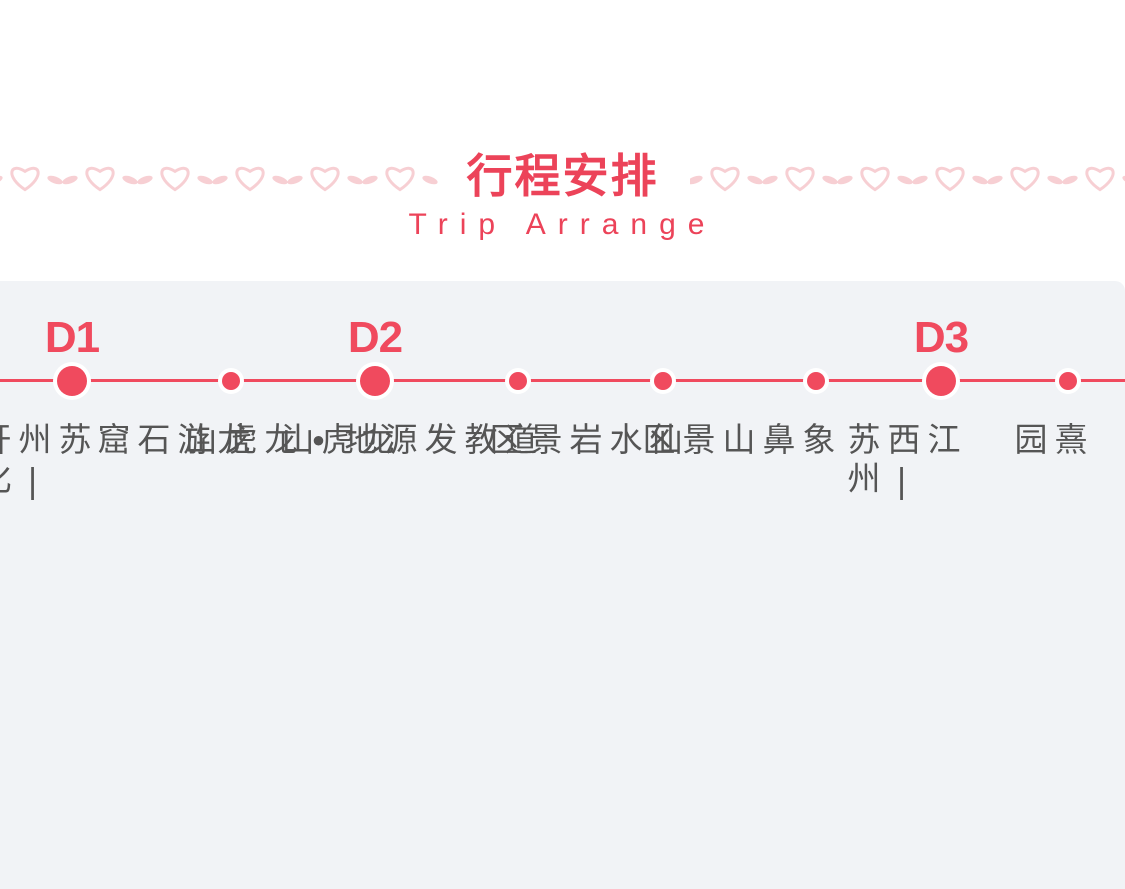 Image resolution: width=1125 pixels, height=889 pixels. Describe the element at coordinates (901, 464) in the screenshot. I see `stop-label: 江西|苏州` at that location.